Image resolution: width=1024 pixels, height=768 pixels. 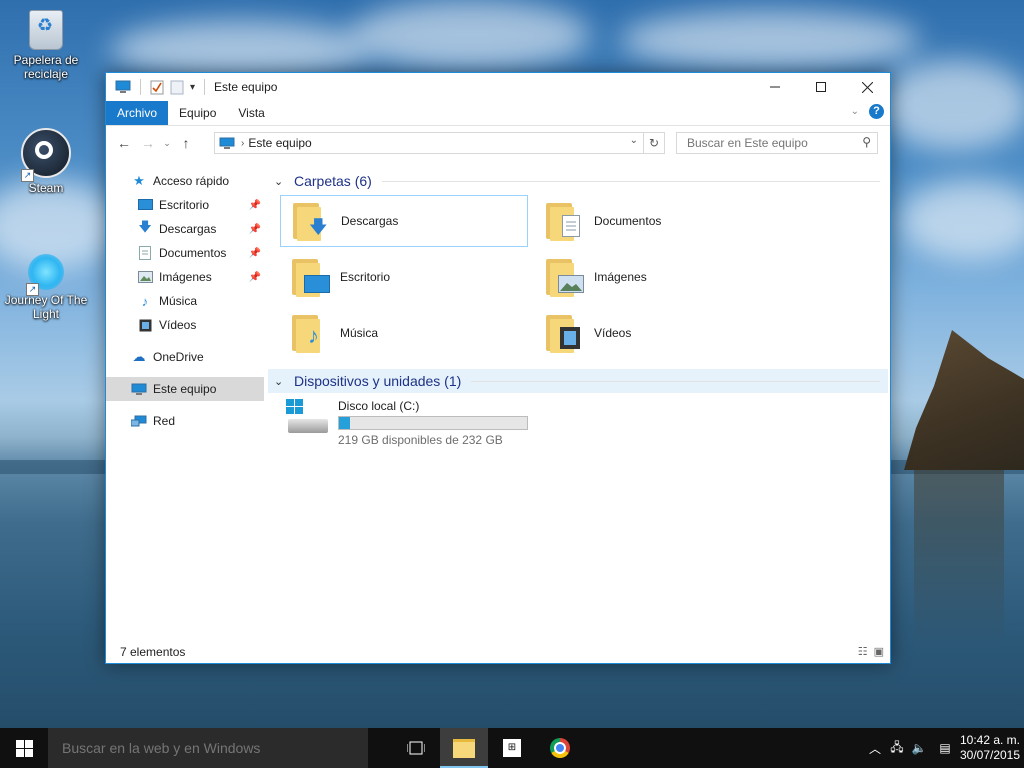 I want to click on customize-toolbar-dropdown-icon: ▾, so click(x=192, y=87).